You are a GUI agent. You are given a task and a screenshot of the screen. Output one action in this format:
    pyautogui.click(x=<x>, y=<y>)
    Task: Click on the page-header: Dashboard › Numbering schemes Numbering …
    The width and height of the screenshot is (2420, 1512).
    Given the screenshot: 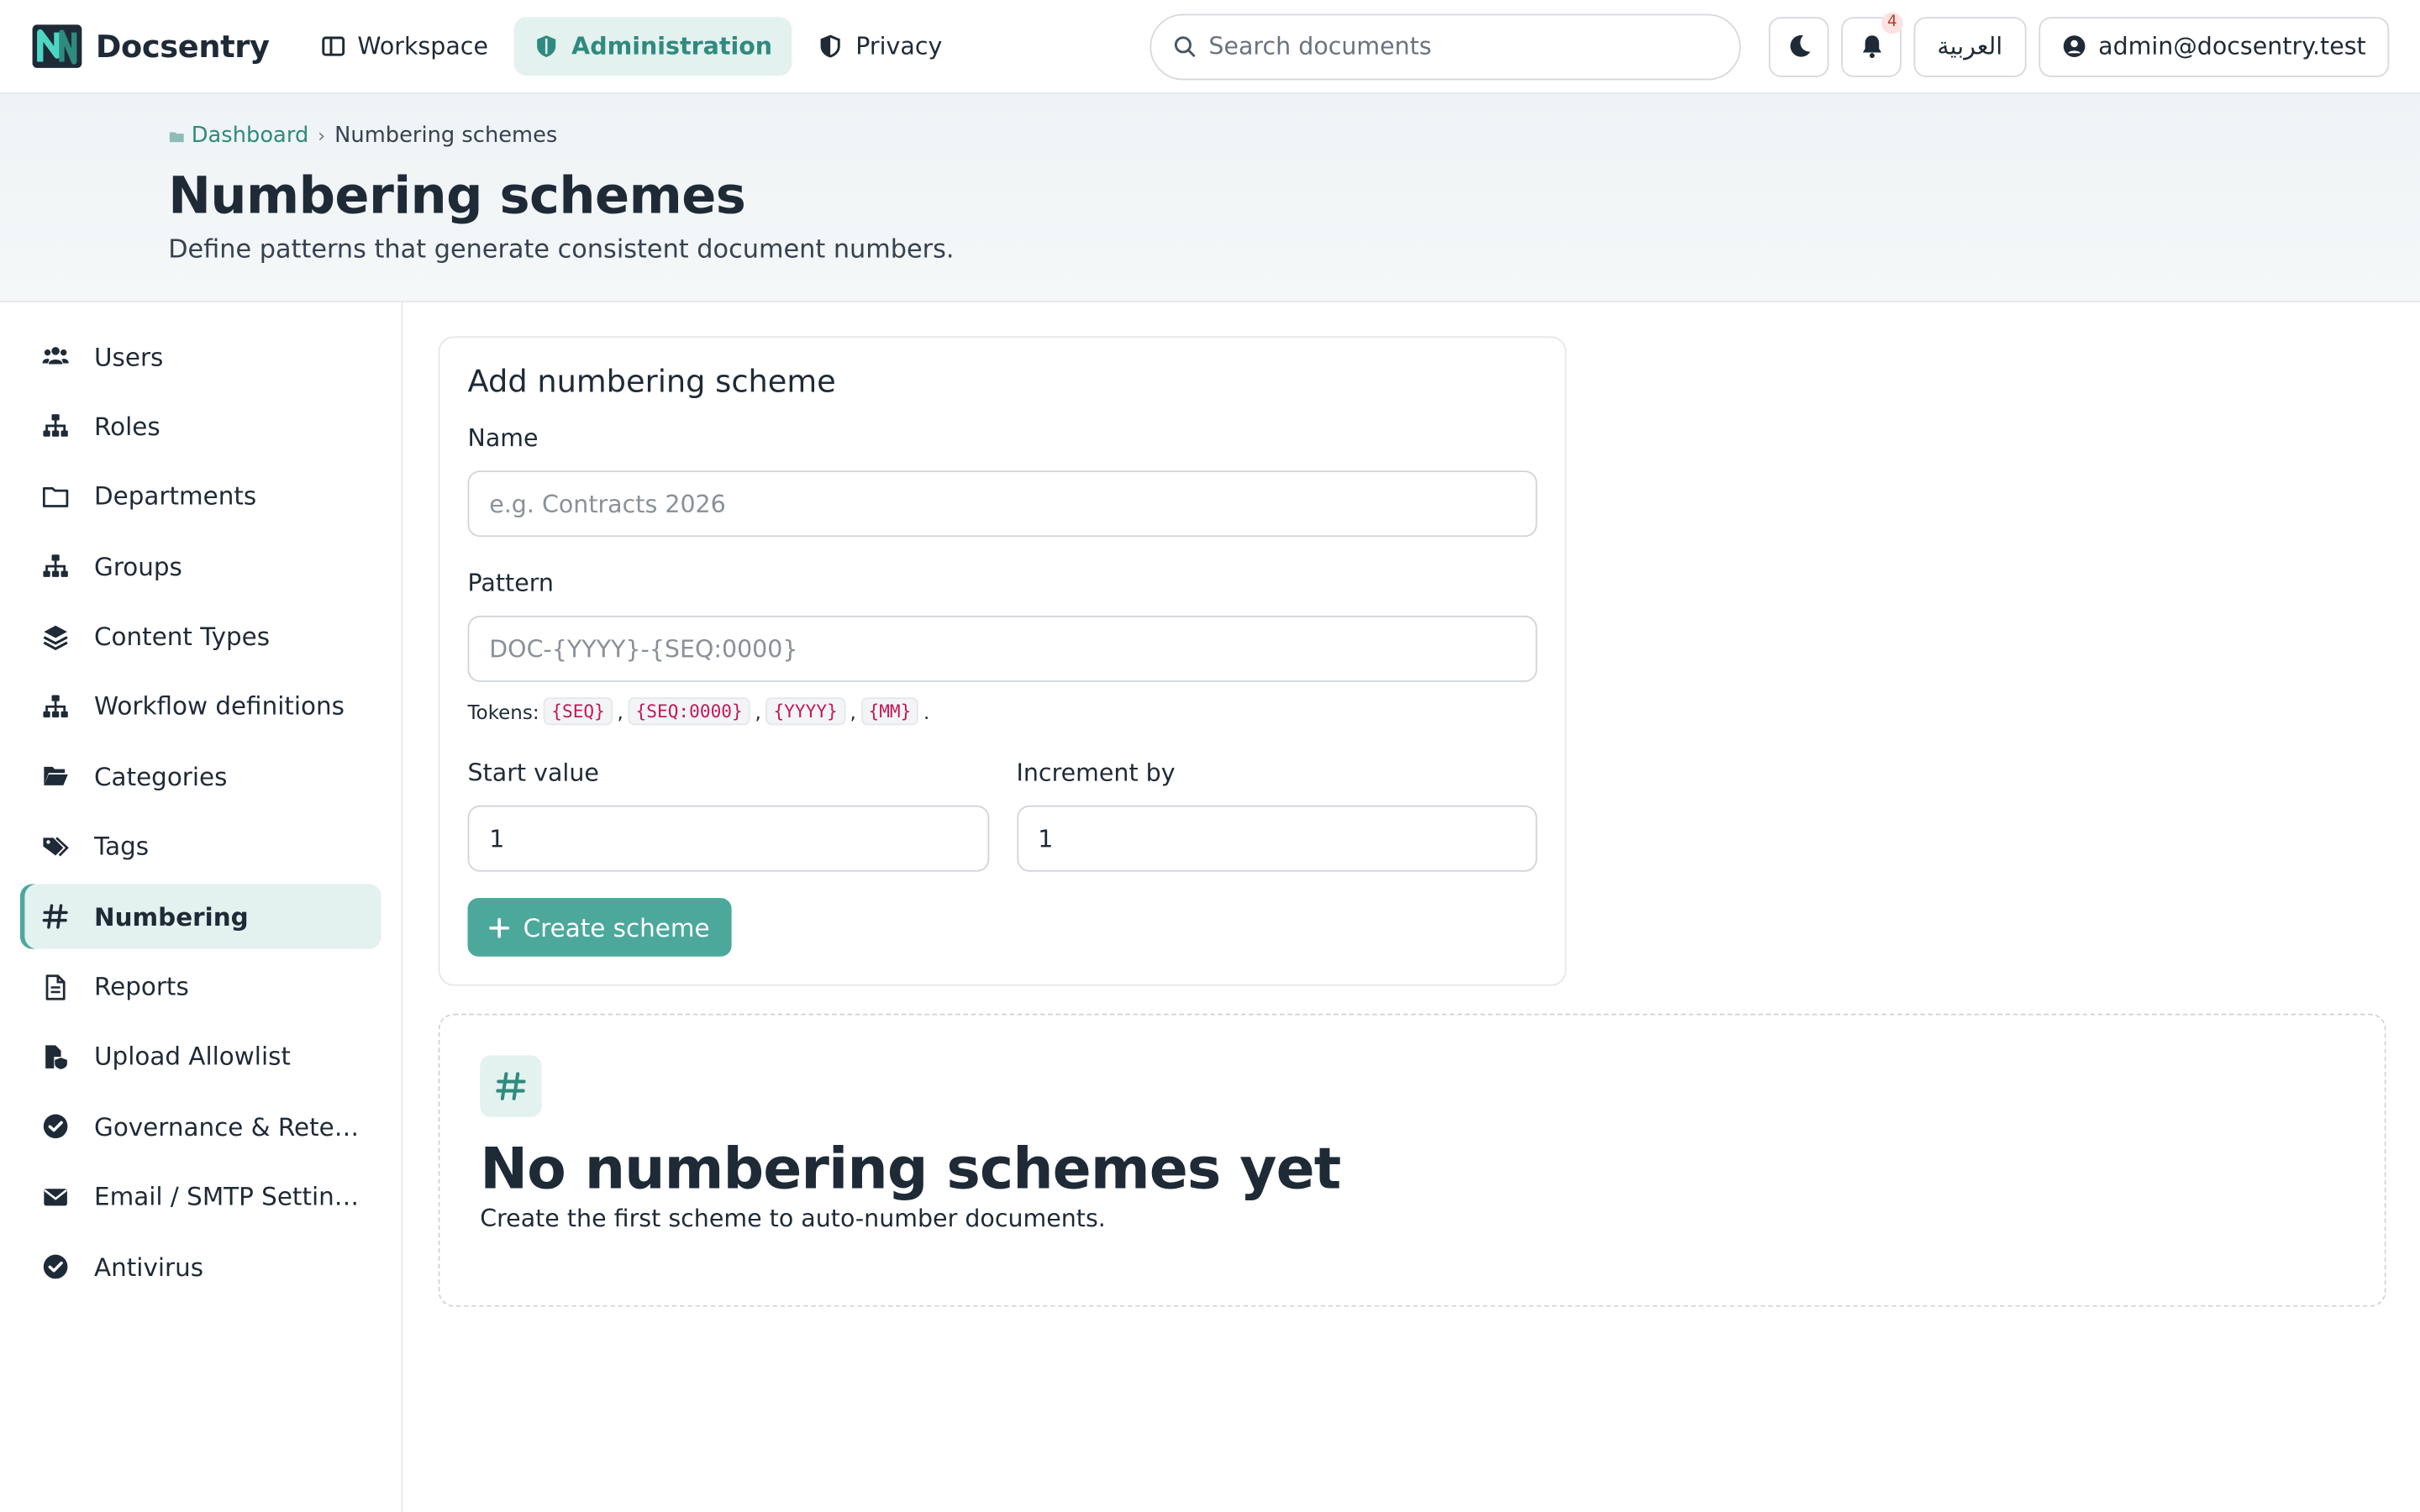 What is the action you would take?
    pyautogui.click(x=1210, y=198)
    